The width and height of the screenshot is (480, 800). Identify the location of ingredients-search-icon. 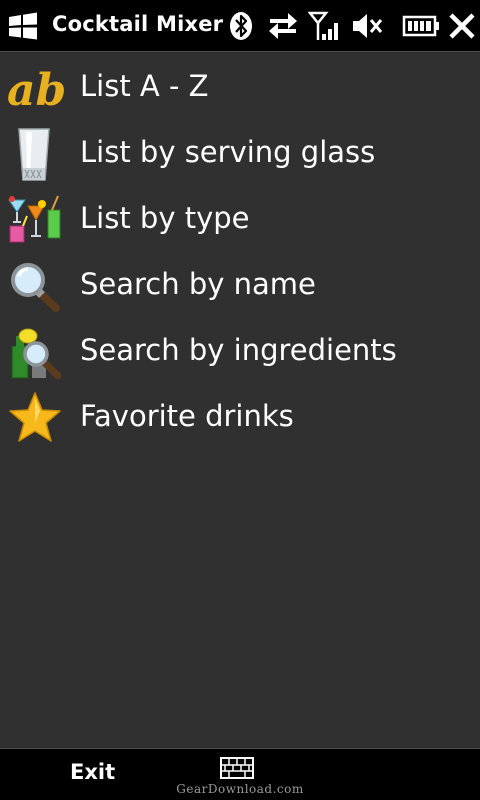
(36, 354).